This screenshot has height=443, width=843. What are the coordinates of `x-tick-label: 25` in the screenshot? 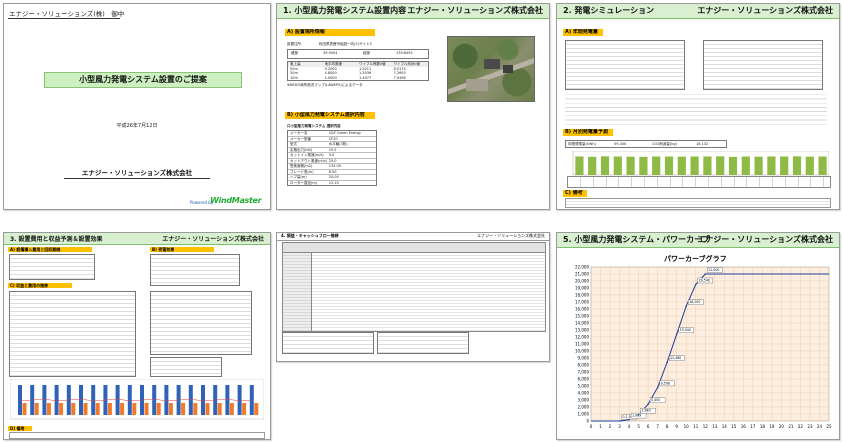 It's located at (829, 426).